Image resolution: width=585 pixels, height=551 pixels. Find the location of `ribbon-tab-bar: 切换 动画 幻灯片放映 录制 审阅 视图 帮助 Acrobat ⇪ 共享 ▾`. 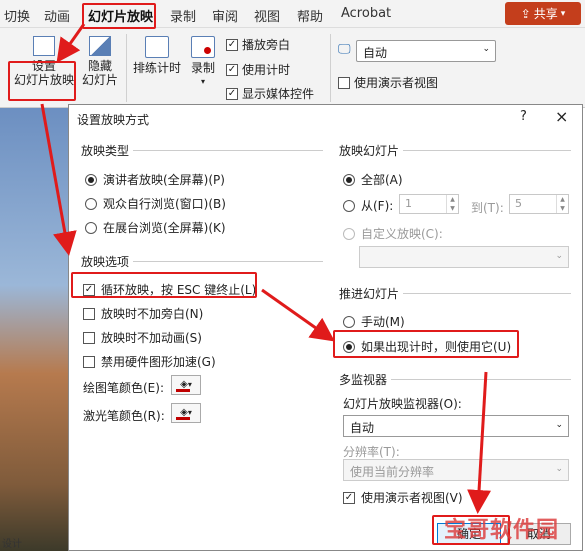

ribbon-tab-bar: 切换 动画 幻灯片放映 录制 审阅 视图 帮助 Acrobat ⇪ 共享 ▾ is located at coordinates (292, 14).